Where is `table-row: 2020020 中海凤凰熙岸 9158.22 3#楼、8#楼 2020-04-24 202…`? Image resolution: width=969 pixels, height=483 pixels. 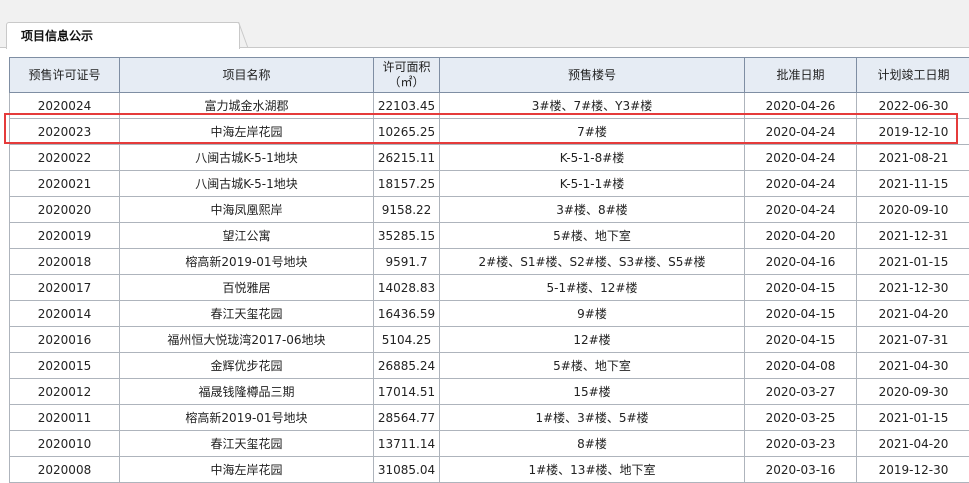 table-row: 2020020 中海凤凰熙岸 9158.22 3#楼、8#楼 2020-04-24 202… is located at coordinates (489, 209).